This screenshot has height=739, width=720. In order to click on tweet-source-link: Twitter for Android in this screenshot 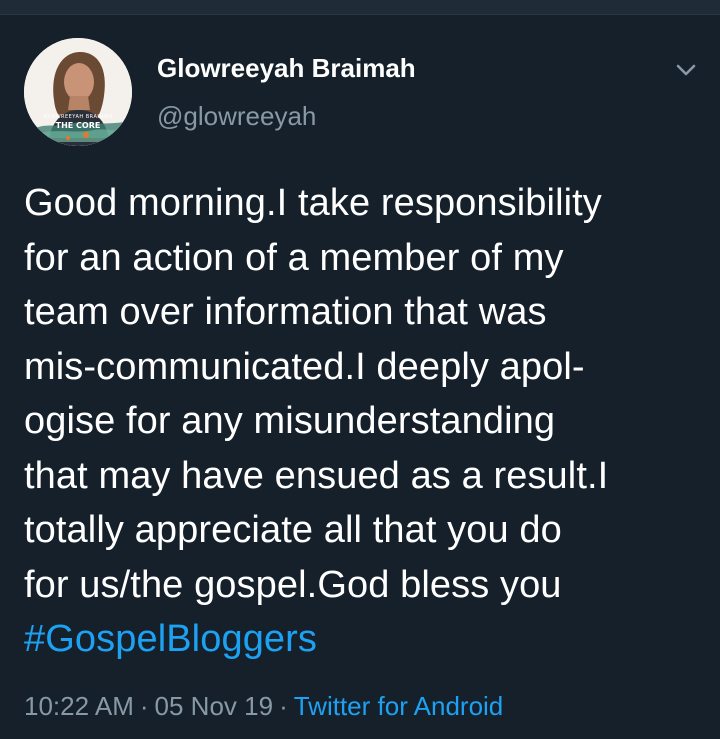, I will do `click(399, 706)`.